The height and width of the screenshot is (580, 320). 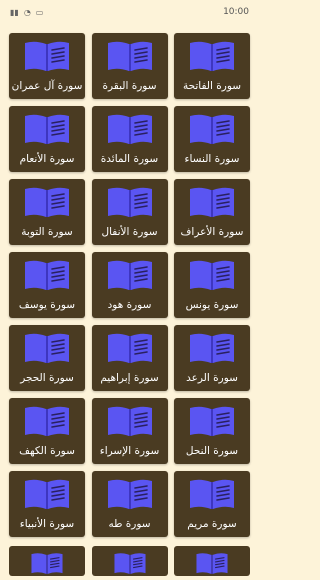 I want to click on surah-card: سورة الأعراف, so click(x=212, y=212).